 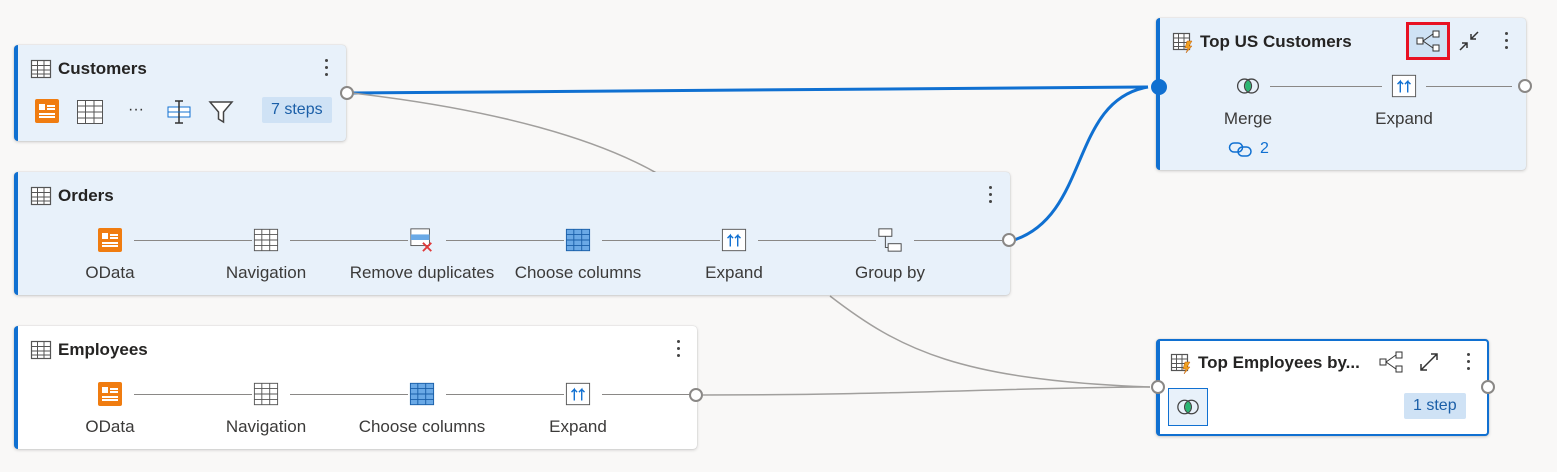 I want to click on top-us-customers-output-port, so click(x=1525, y=86).